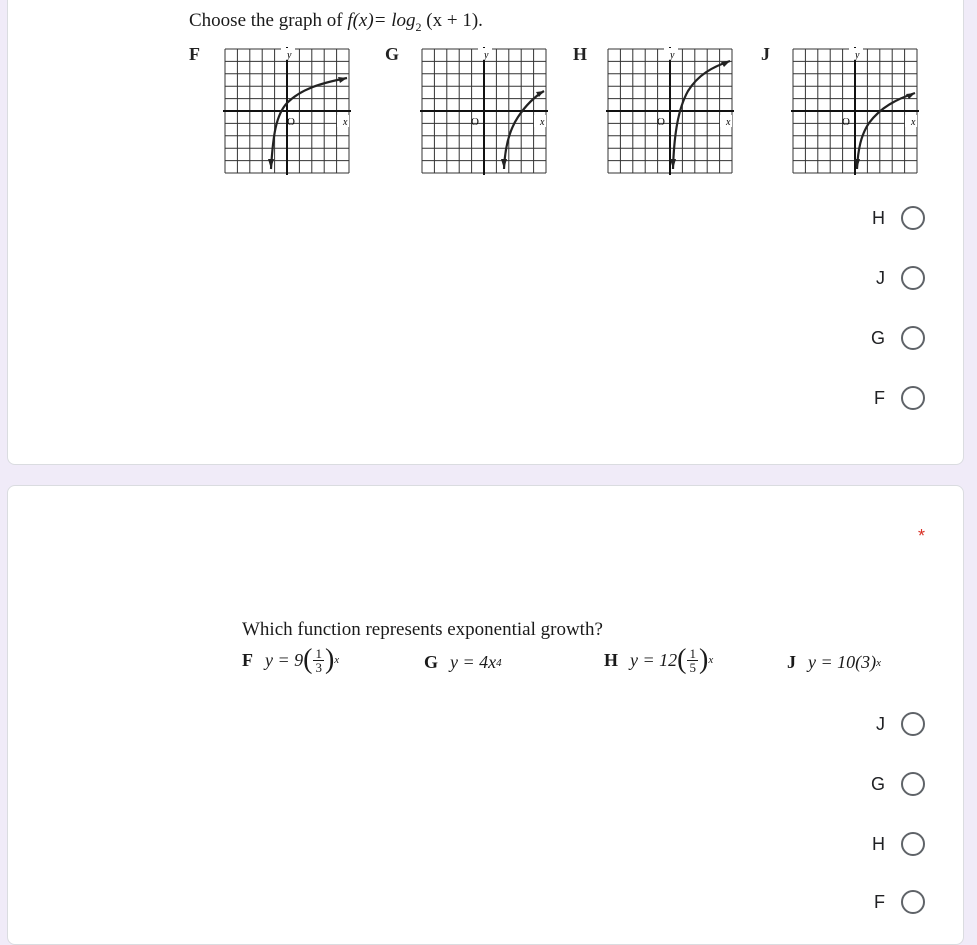 This screenshot has width=977, height=945. What do you see at coordinates (880, 723) in the screenshot?
I see `q2-choice-label: J` at bounding box center [880, 723].